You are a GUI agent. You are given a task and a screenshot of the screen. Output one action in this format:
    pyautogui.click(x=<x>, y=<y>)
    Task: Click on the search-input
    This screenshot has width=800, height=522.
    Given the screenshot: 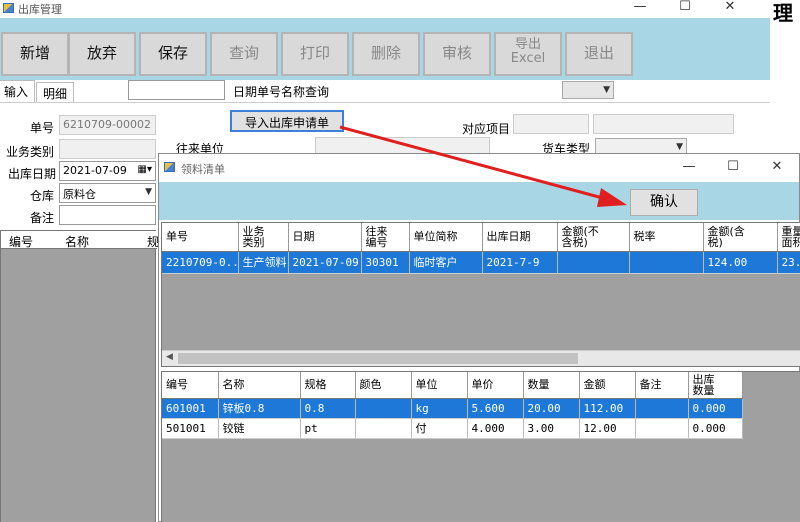 What is the action you would take?
    pyautogui.click(x=176, y=90)
    